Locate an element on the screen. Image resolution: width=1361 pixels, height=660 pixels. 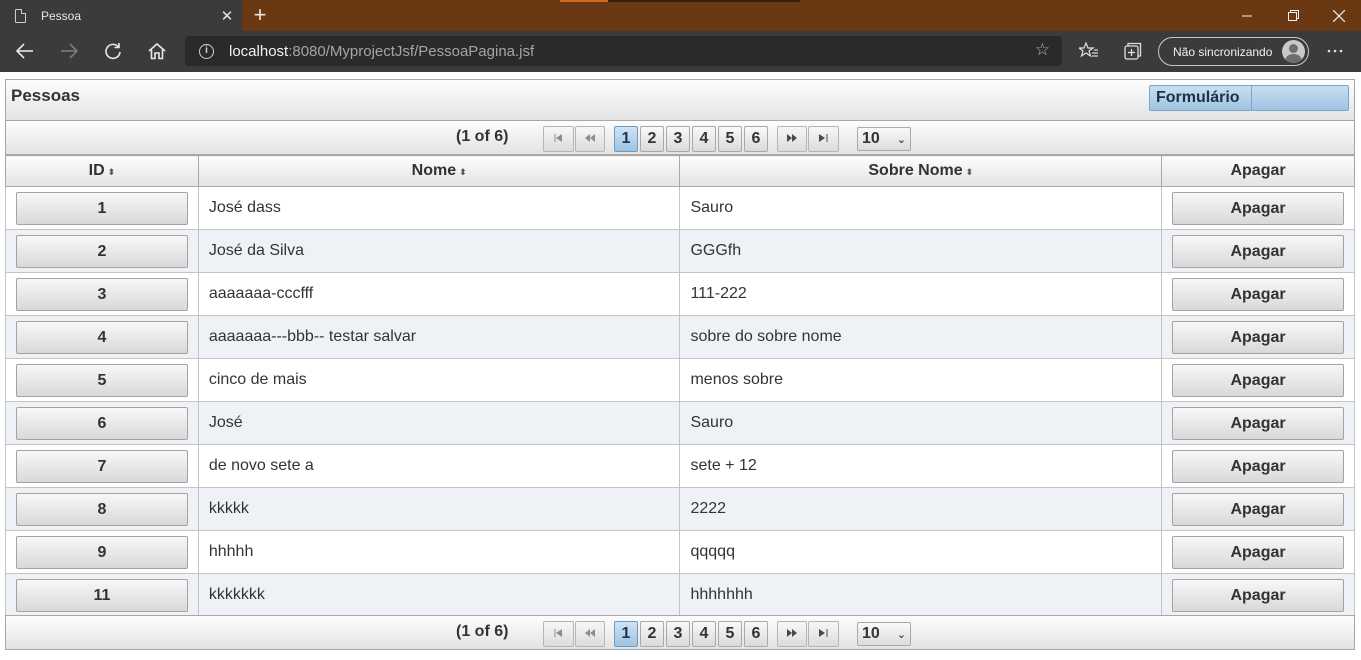
minimize-button is located at coordinates (1247, 15).